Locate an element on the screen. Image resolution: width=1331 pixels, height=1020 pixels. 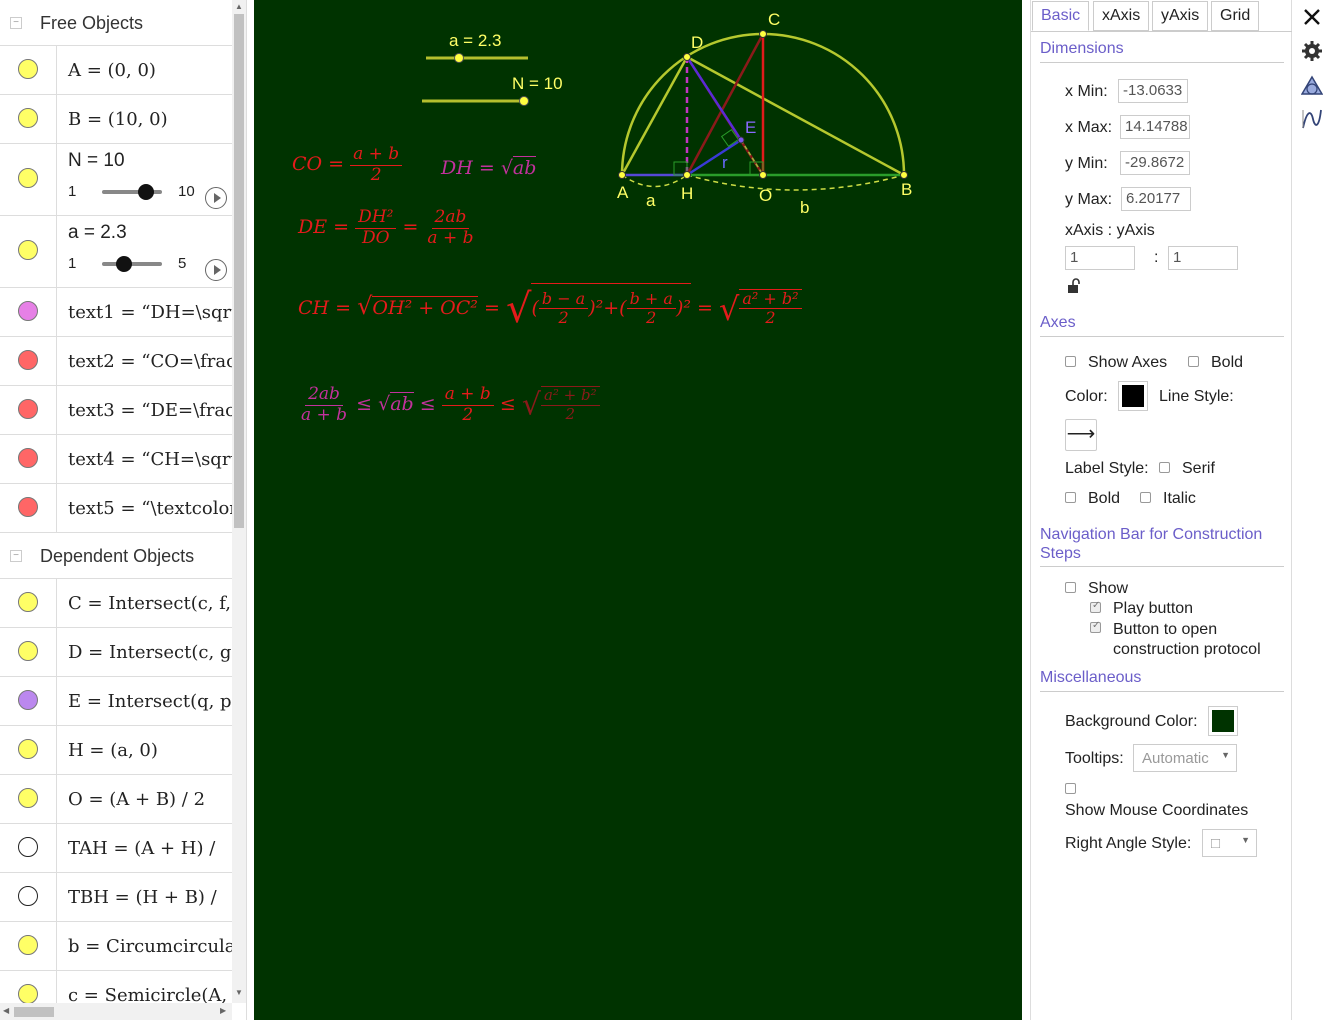
algebra-item-text: B = (10, 0) is located at coordinates (118, 119).